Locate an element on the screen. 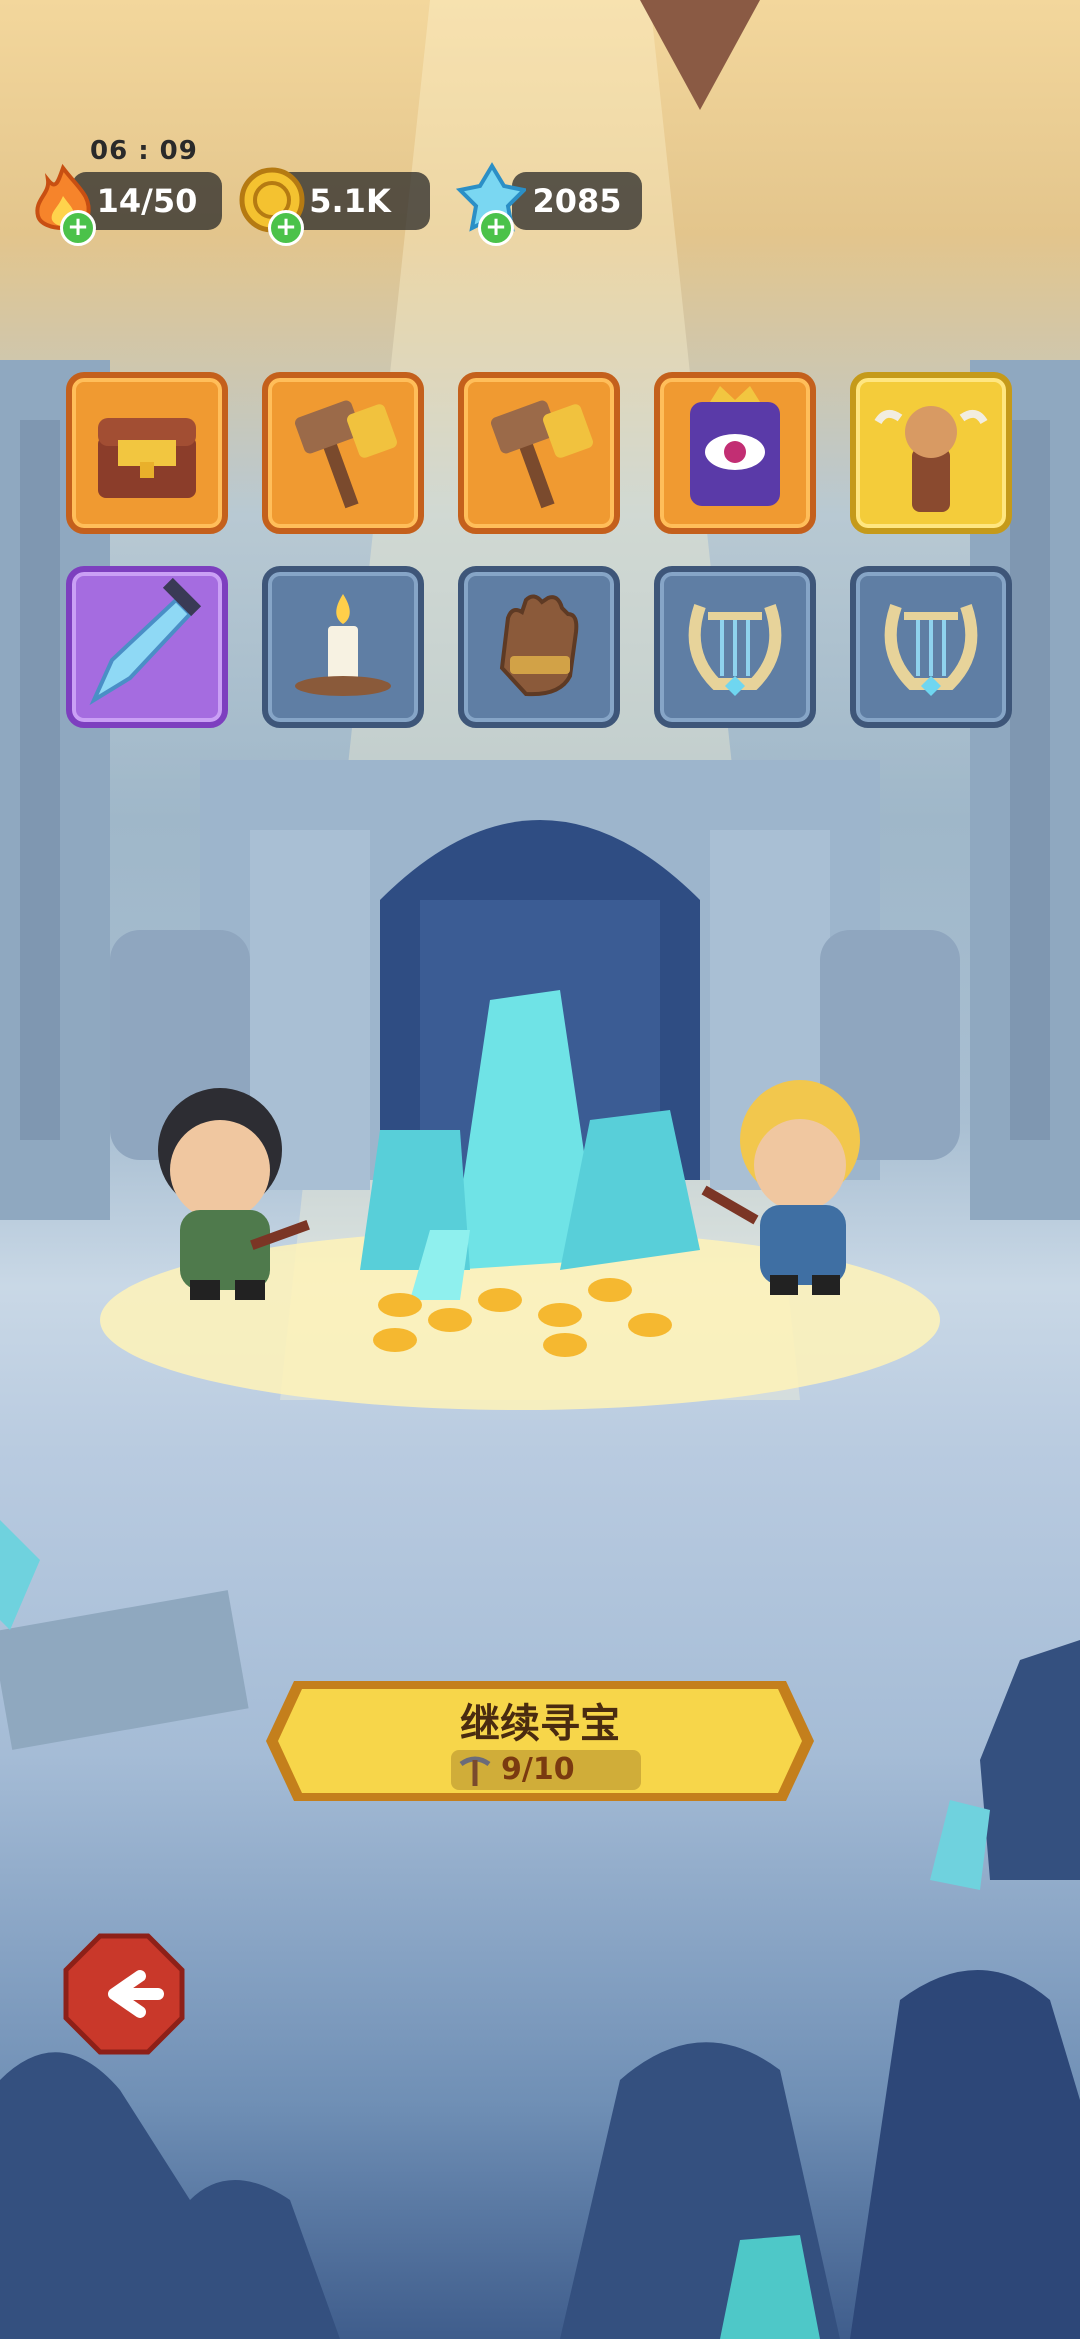 The image size is (1080, 2339). item-slot-totem is located at coordinates (931, 453).